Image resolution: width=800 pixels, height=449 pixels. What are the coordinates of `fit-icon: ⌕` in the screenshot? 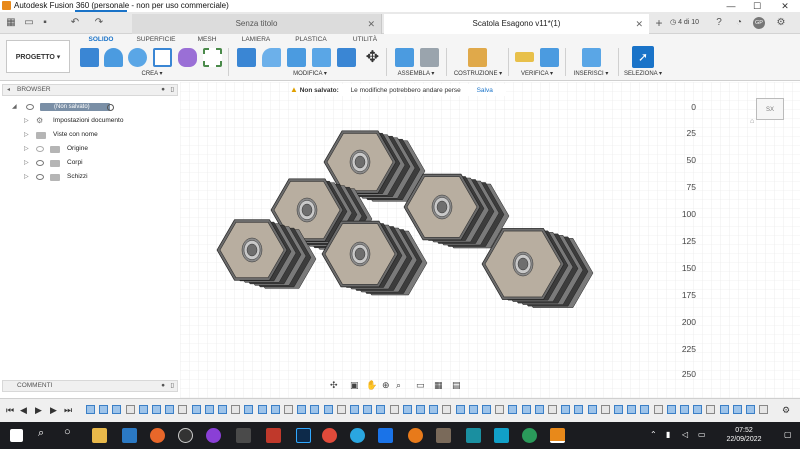 It's located at (398, 385).